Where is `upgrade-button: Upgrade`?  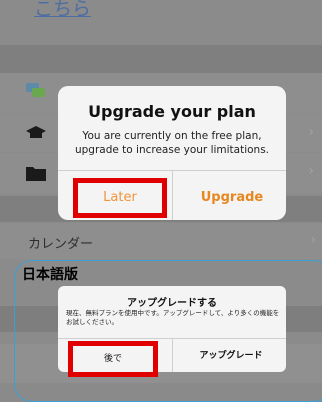
upgrade-button: Upgrade is located at coordinates (232, 198).